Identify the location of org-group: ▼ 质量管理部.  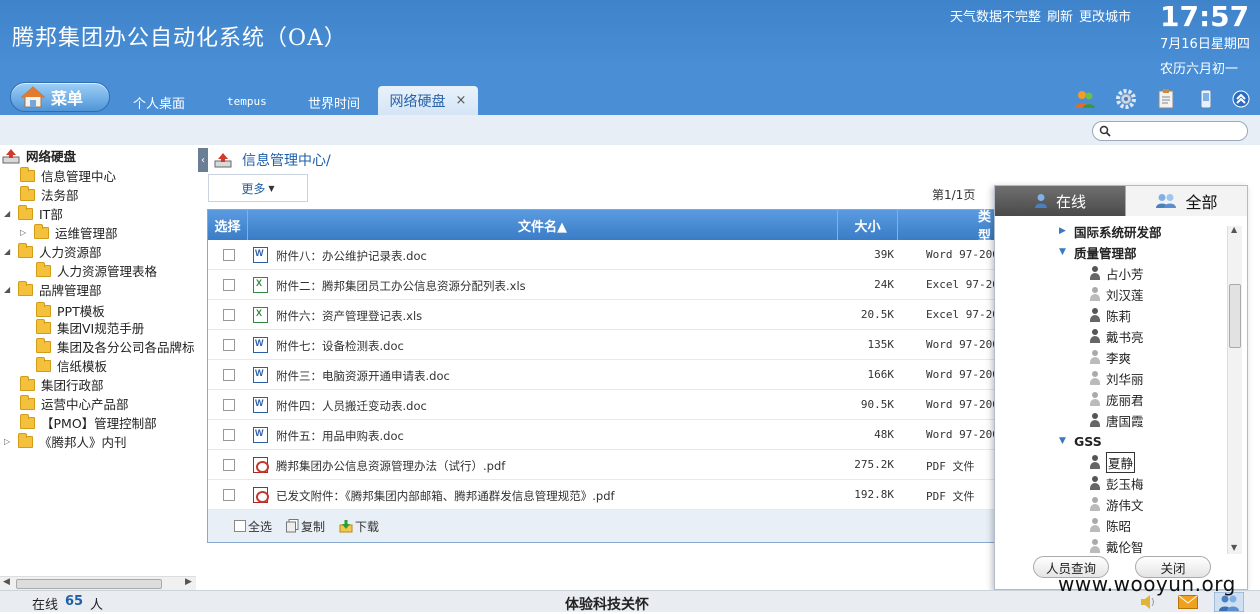
(1098, 252).